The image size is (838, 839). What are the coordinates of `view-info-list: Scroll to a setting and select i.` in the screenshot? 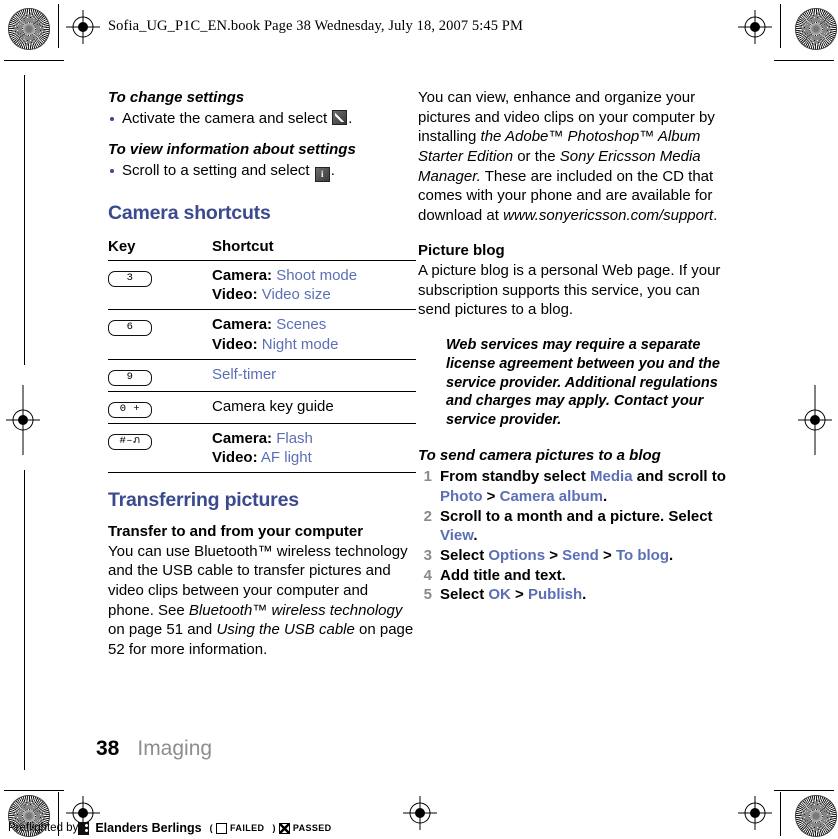 It's located at (262, 172).